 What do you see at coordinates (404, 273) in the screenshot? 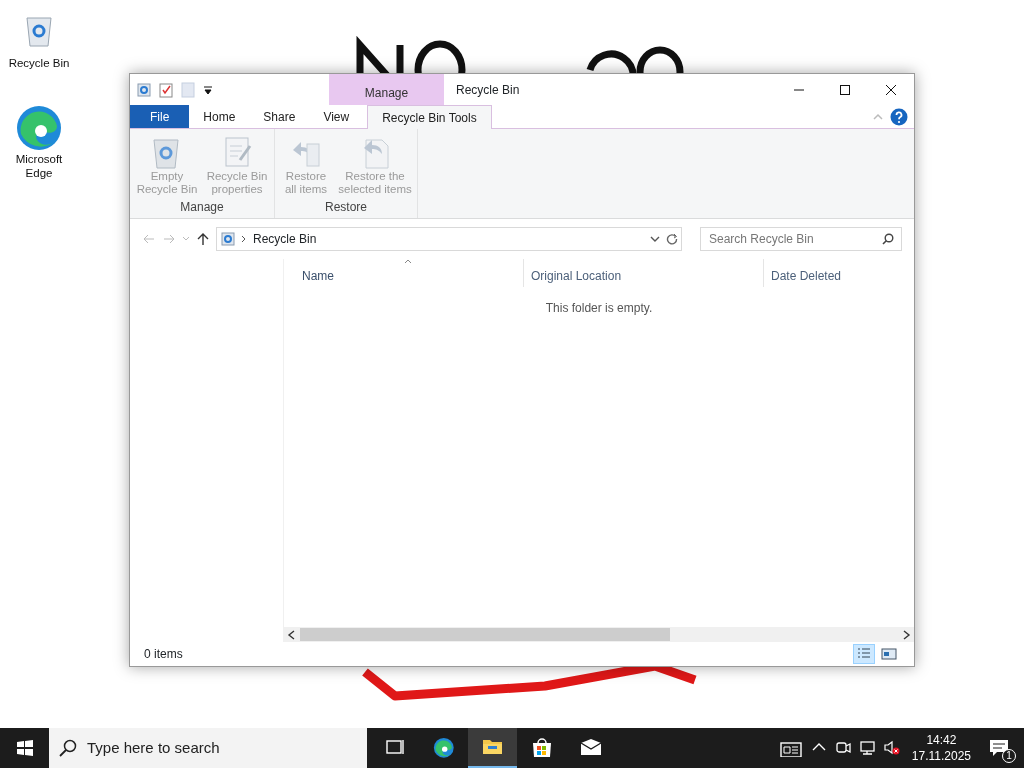
I see `column-header: Name` at bounding box center [404, 273].